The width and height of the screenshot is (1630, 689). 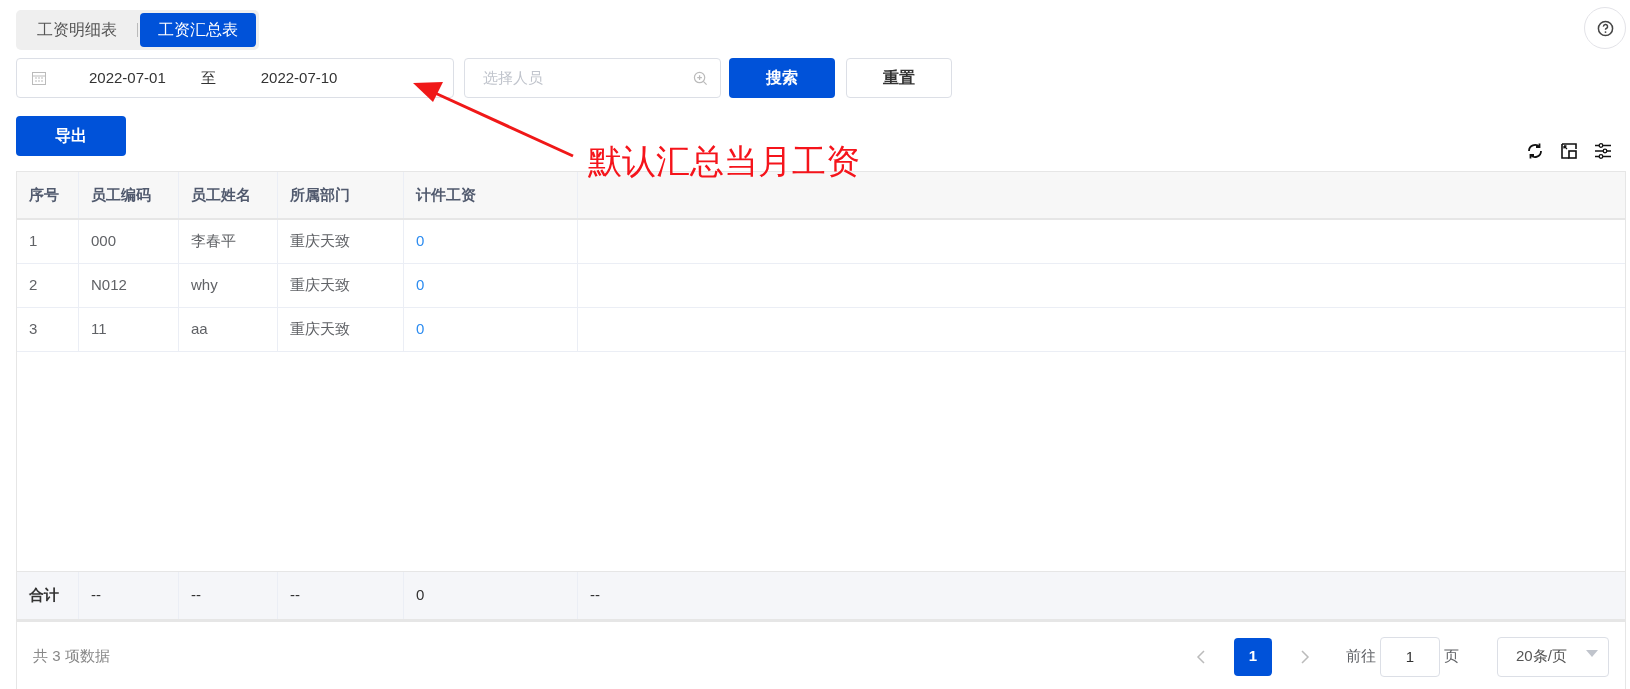 I want to click on page-number-button: 1, so click(x=1253, y=656).